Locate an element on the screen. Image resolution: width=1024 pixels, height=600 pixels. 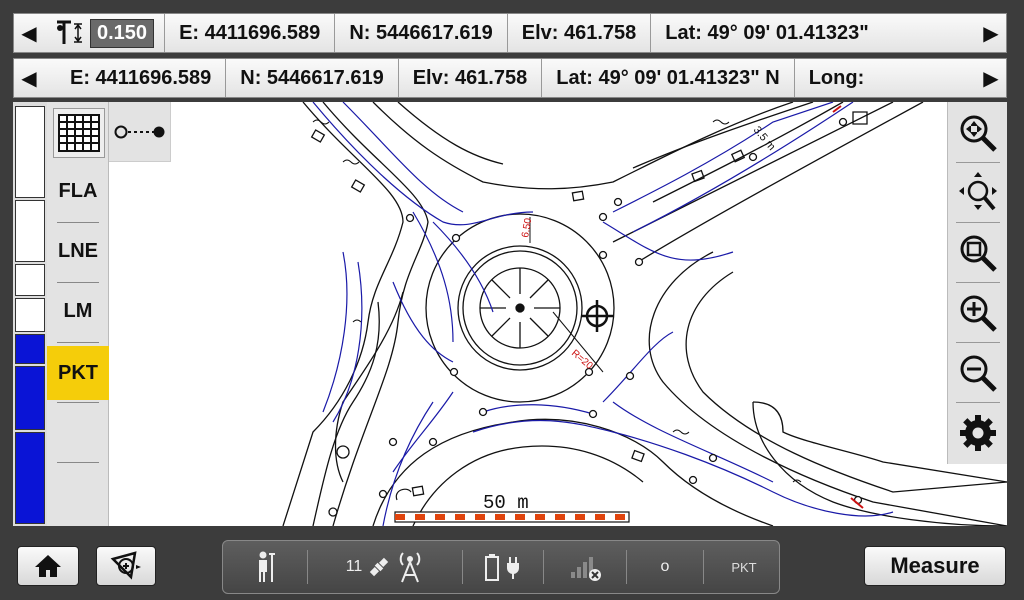
satellite-status: 11 is located at coordinates (385, 567).